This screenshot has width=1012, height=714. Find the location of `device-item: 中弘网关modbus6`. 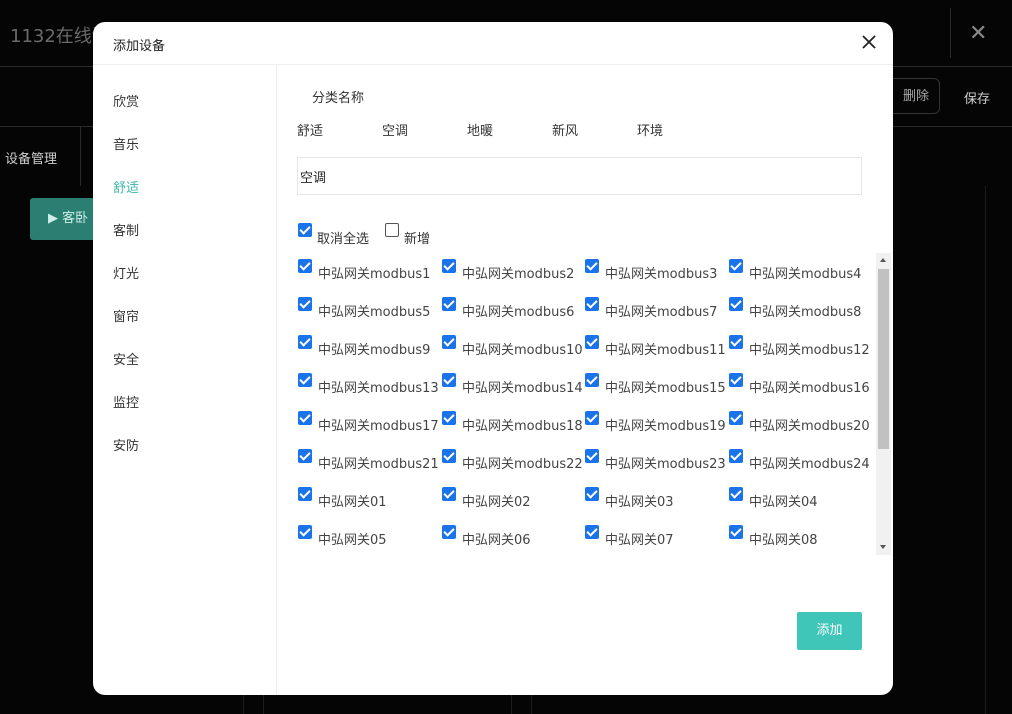

device-item: 中弘网关modbus6 is located at coordinates (510, 306).